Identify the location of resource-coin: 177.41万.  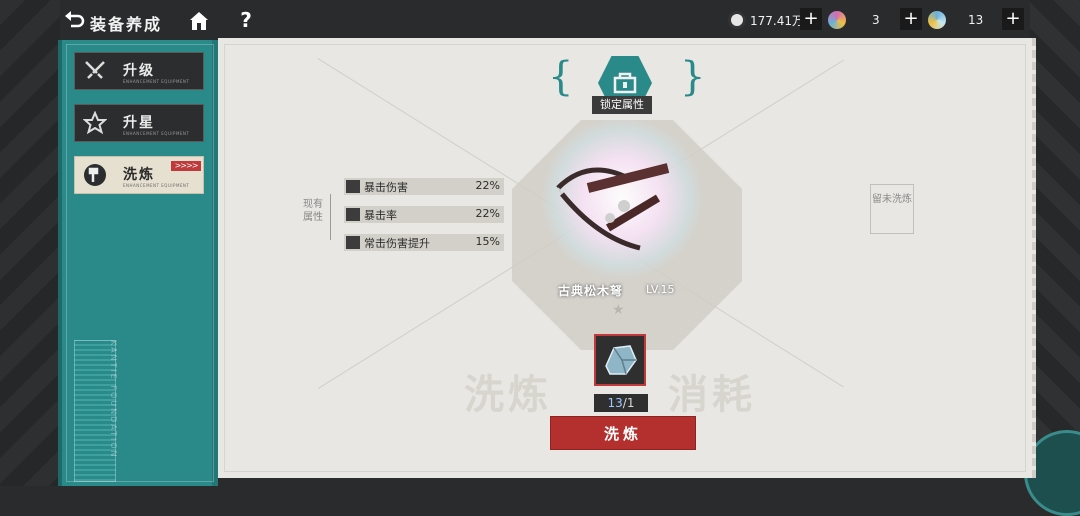
(766, 20).